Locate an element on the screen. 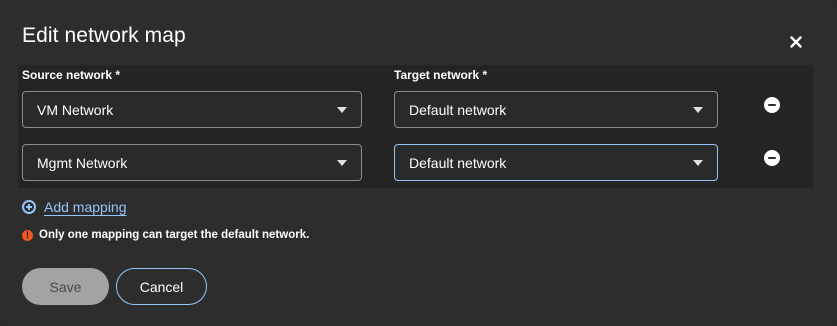 This screenshot has height=326, width=837. source-network-select-1: VM Network is located at coordinates (192, 109).